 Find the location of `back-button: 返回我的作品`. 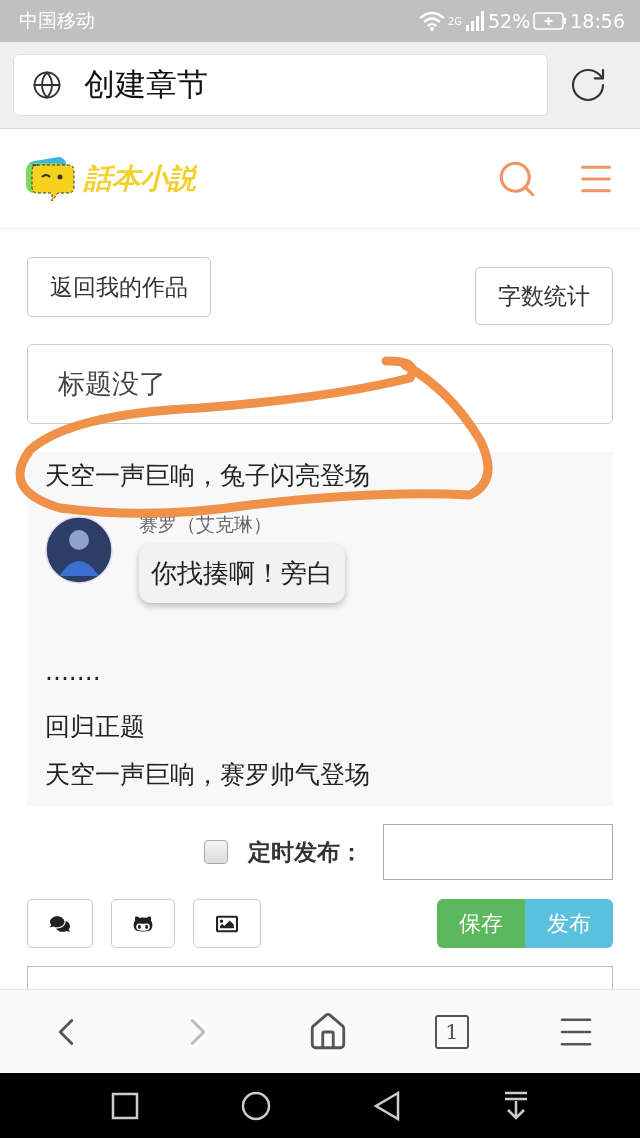

back-button: 返回我的作品 is located at coordinates (119, 287).